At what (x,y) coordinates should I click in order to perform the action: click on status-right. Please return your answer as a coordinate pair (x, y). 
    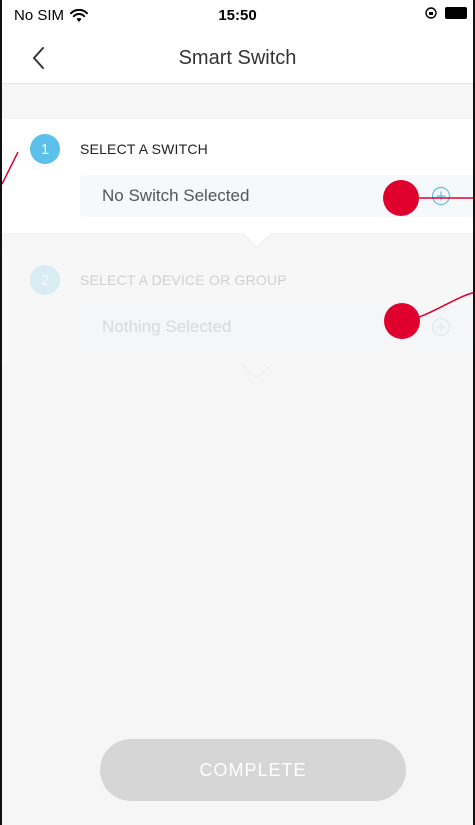
    Looking at the image, I should click on (446, 13).